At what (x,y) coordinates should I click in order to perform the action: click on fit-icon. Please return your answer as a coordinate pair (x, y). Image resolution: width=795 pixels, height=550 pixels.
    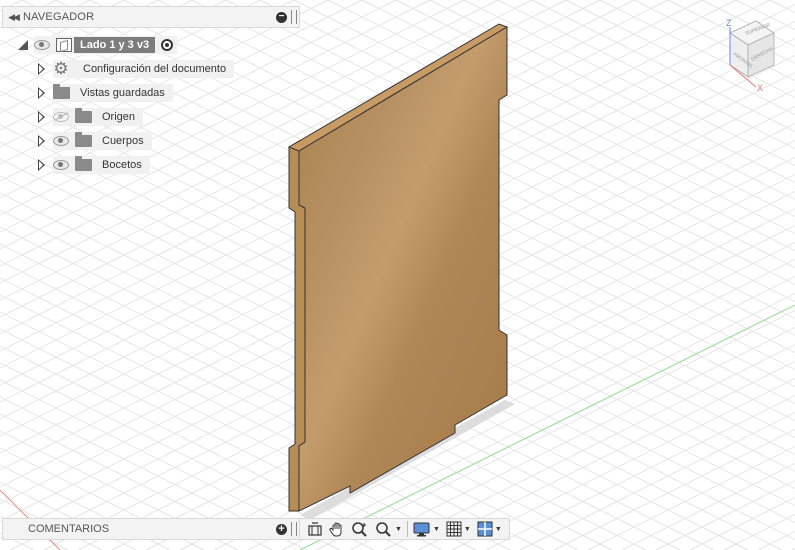
    Looking at the image, I should click on (383, 529).